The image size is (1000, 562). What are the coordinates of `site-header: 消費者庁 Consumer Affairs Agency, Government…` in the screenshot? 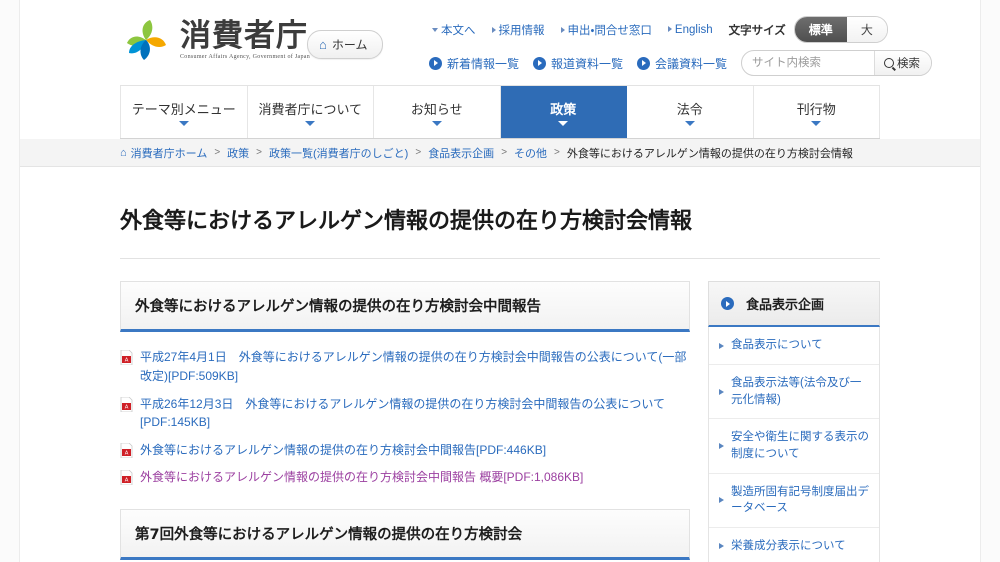 It's located at (500, 42).